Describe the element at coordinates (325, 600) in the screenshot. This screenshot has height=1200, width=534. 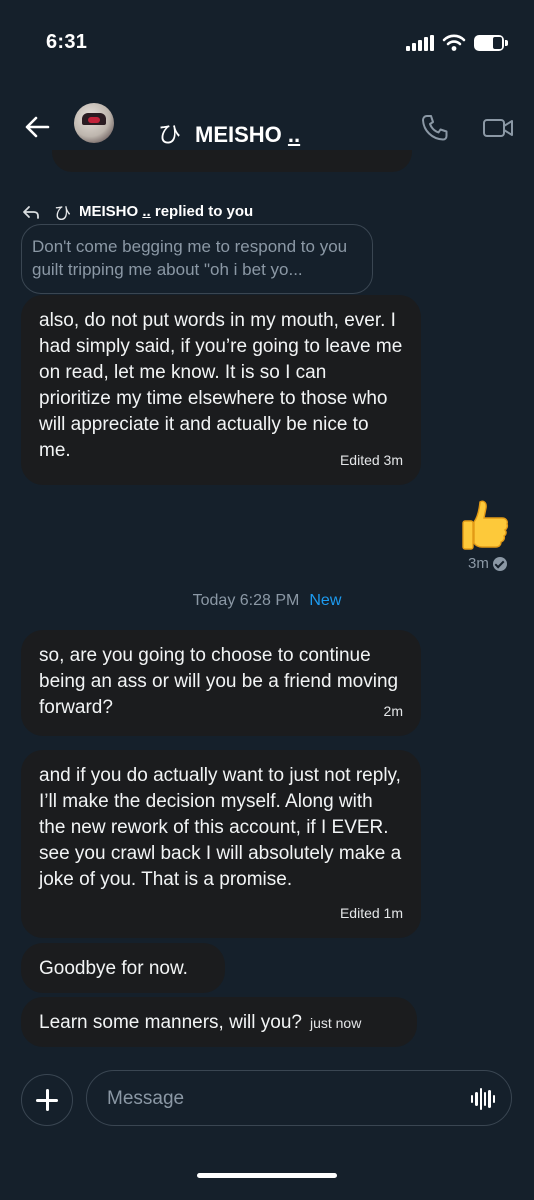
I see `new-badge: New` at that location.